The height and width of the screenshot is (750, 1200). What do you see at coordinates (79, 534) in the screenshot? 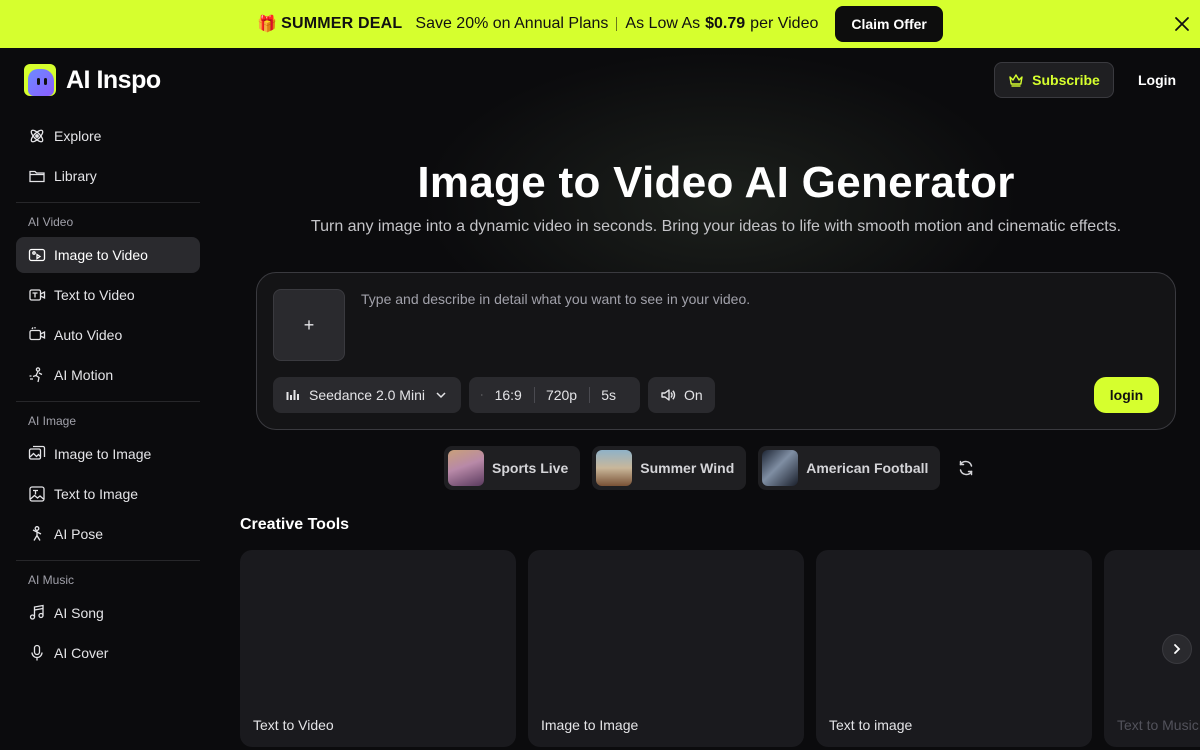
I see `sidebar-item-label: AI Pose` at bounding box center [79, 534].